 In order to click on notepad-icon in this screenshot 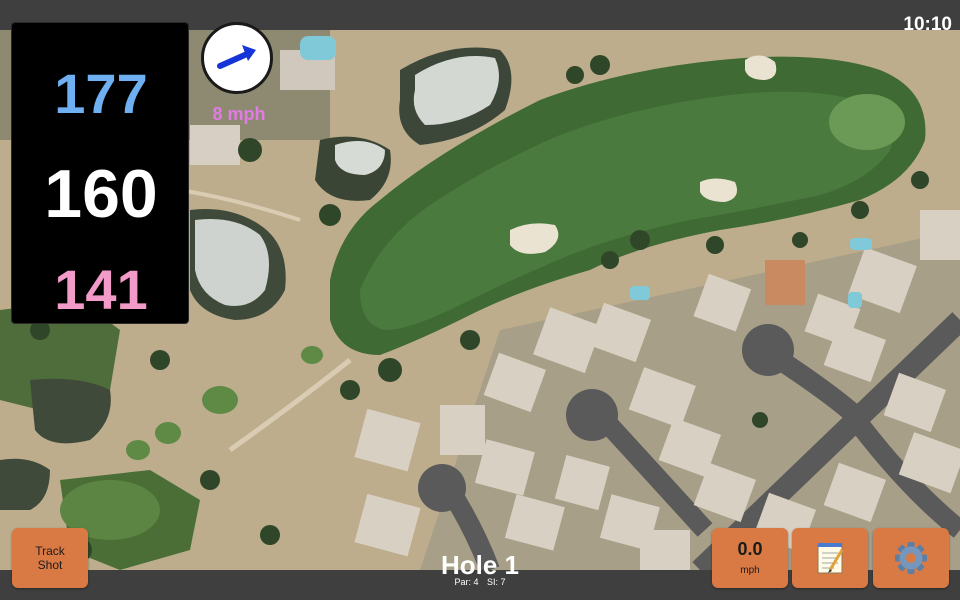, I will do `click(830, 558)`.